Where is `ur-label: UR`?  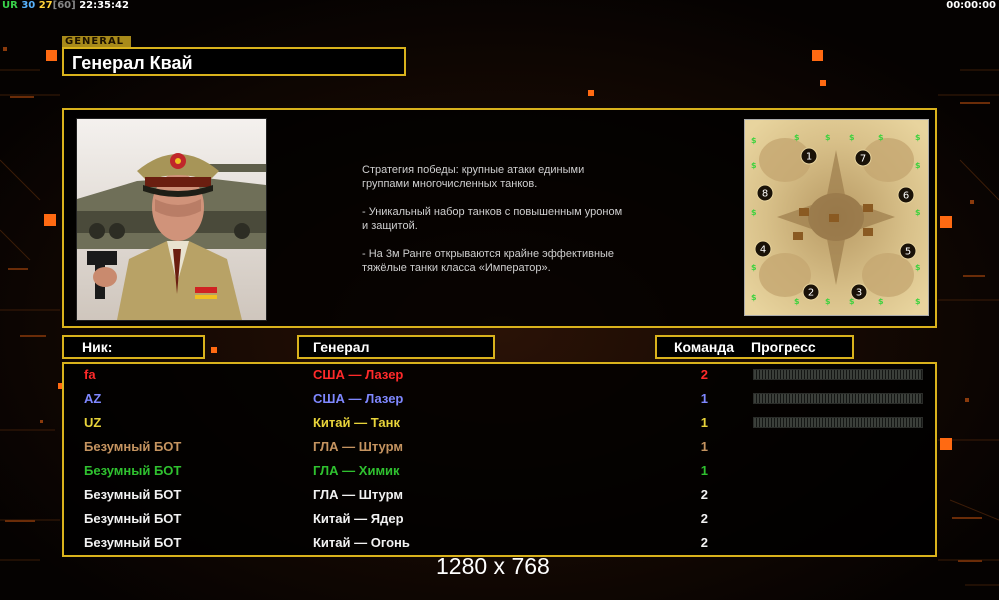 ur-label: UR is located at coordinates (10, 5).